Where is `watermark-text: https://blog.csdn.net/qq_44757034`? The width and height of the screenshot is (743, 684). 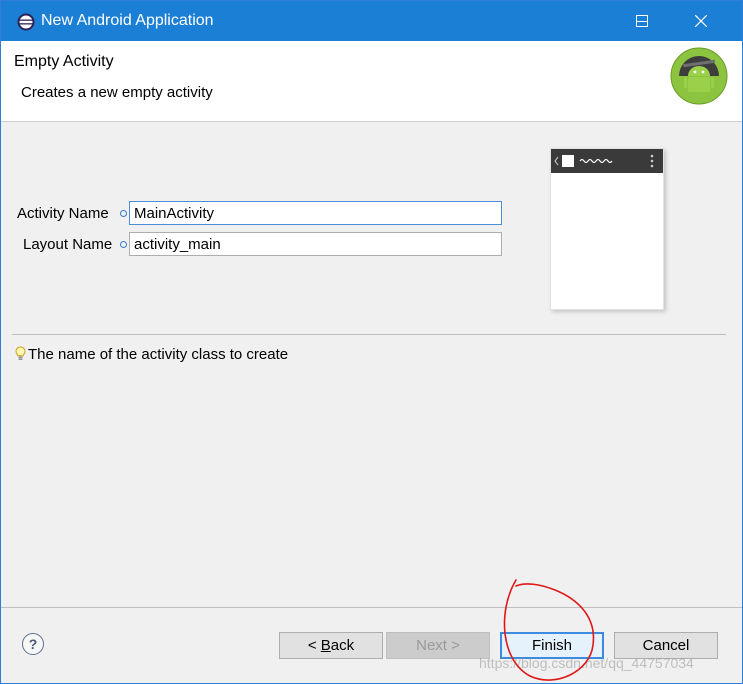 watermark-text: https://blog.csdn.net/qq_44757034 is located at coordinates (586, 663).